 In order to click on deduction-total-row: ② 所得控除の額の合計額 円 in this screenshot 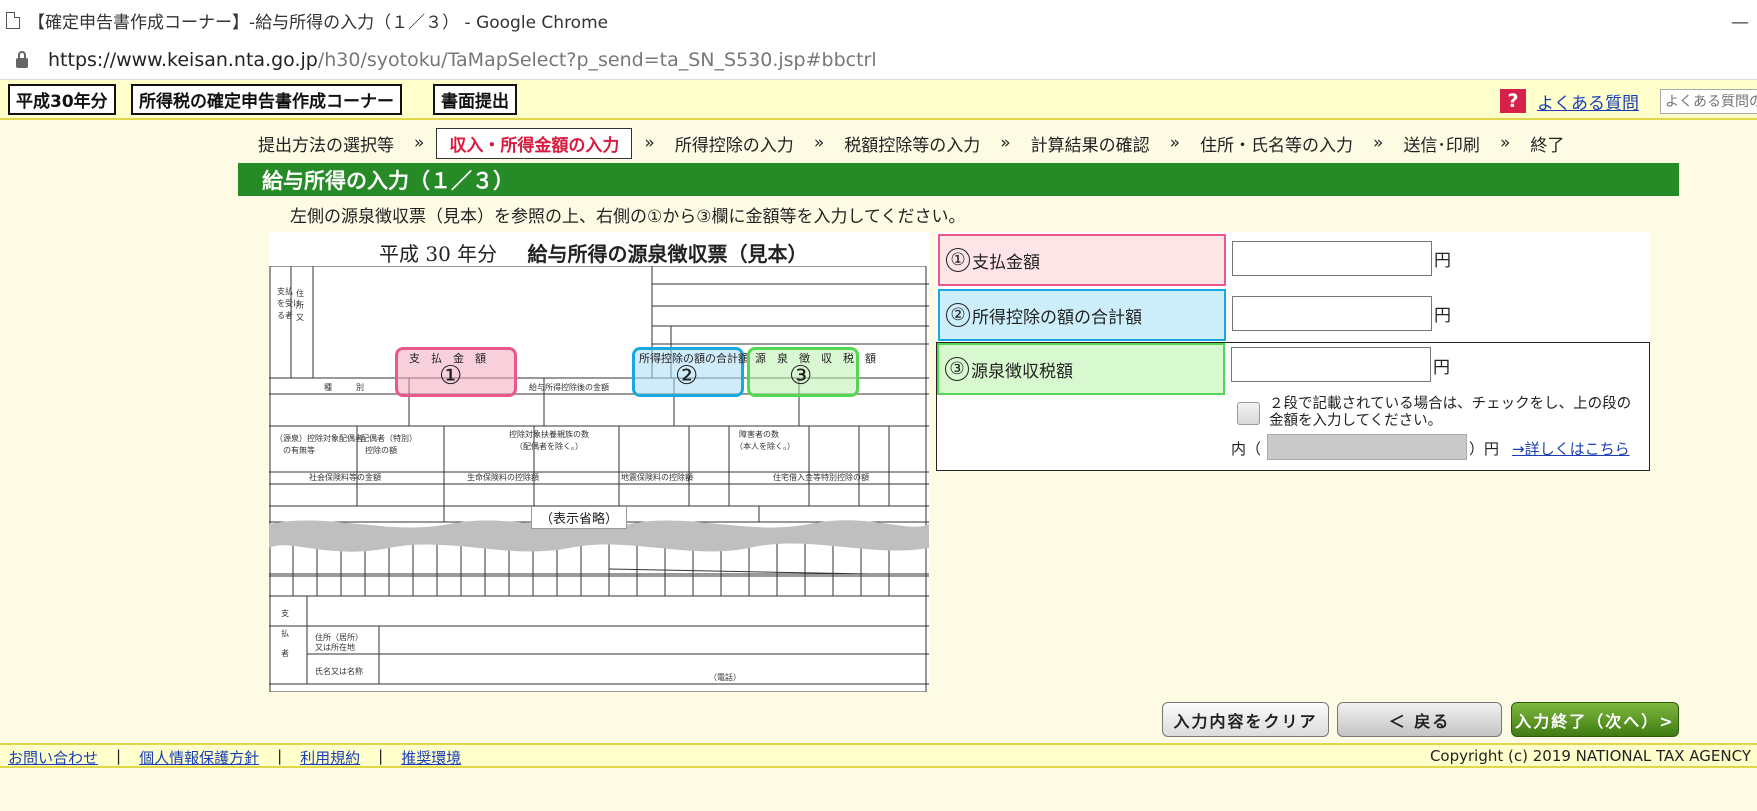, I will do `click(1293, 315)`.